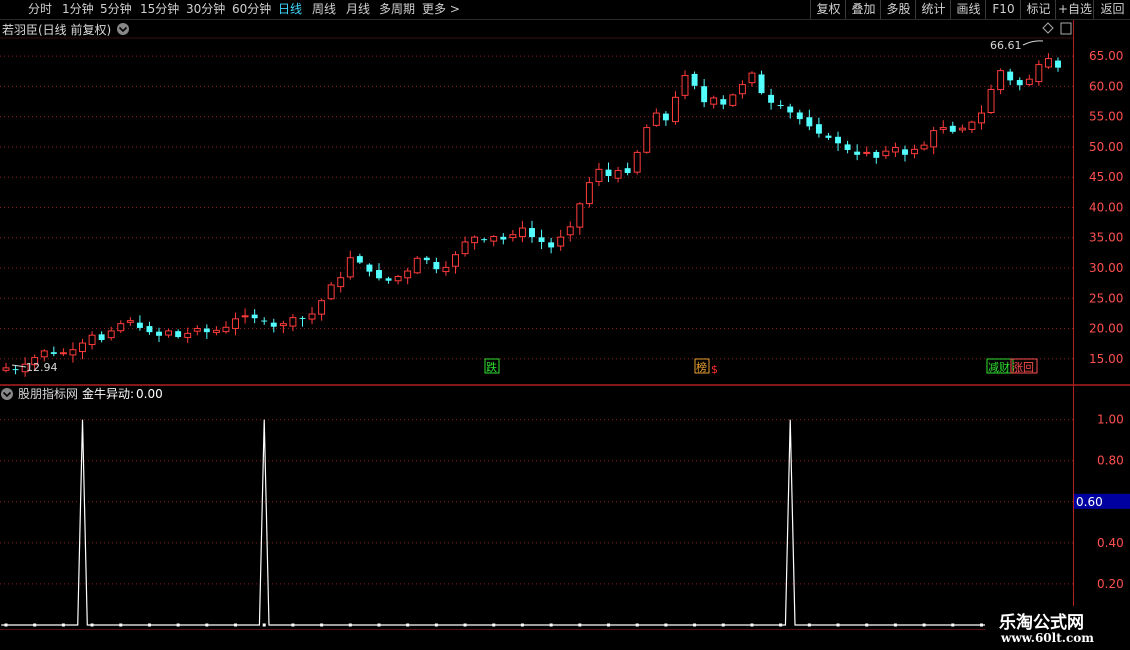  What do you see at coordinates (1074, 9) in the screenshot?
I see `toolbar-button: +自选` at bounding box center [1074, 9].